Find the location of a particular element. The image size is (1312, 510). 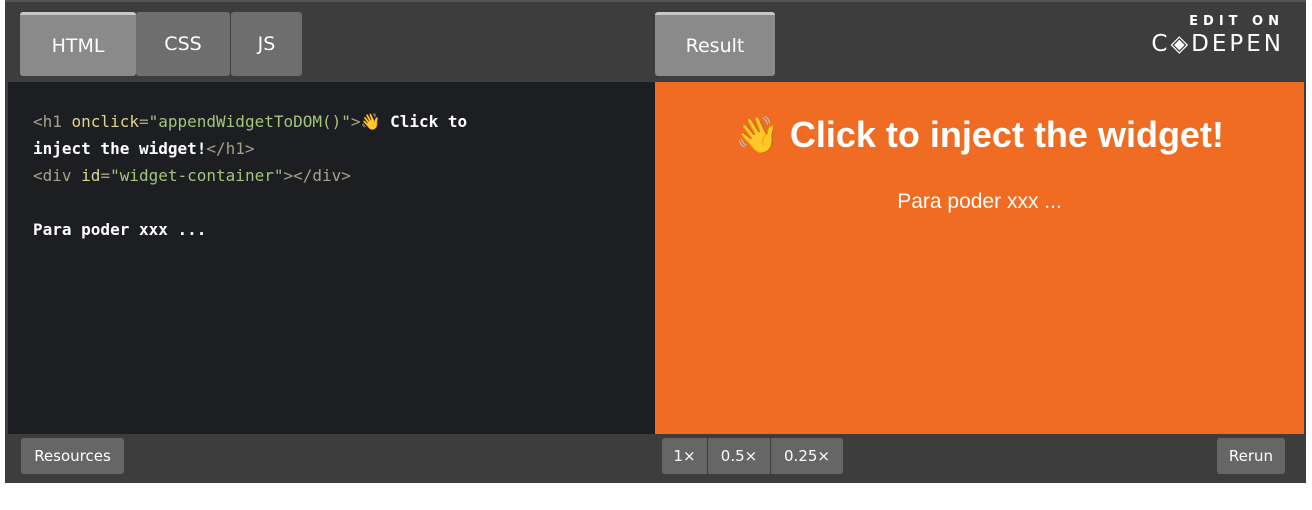

code-token: <h1 is located at coordinates (52, 121).